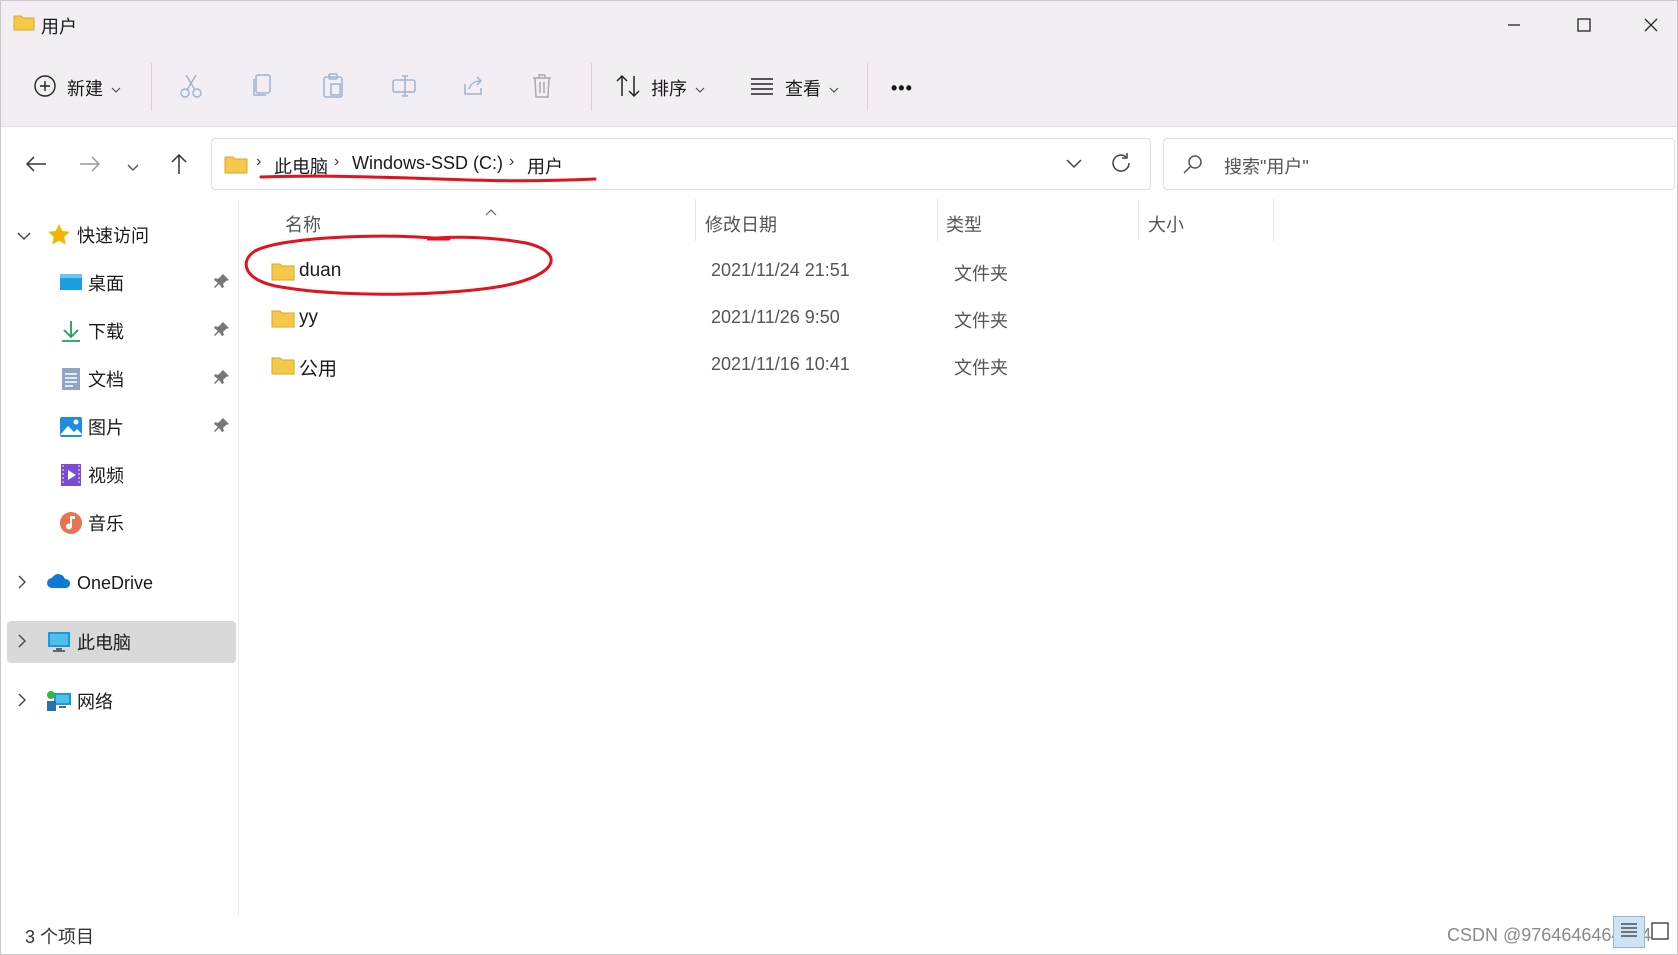  I want to click on details-view-button, so click(1629, 932).